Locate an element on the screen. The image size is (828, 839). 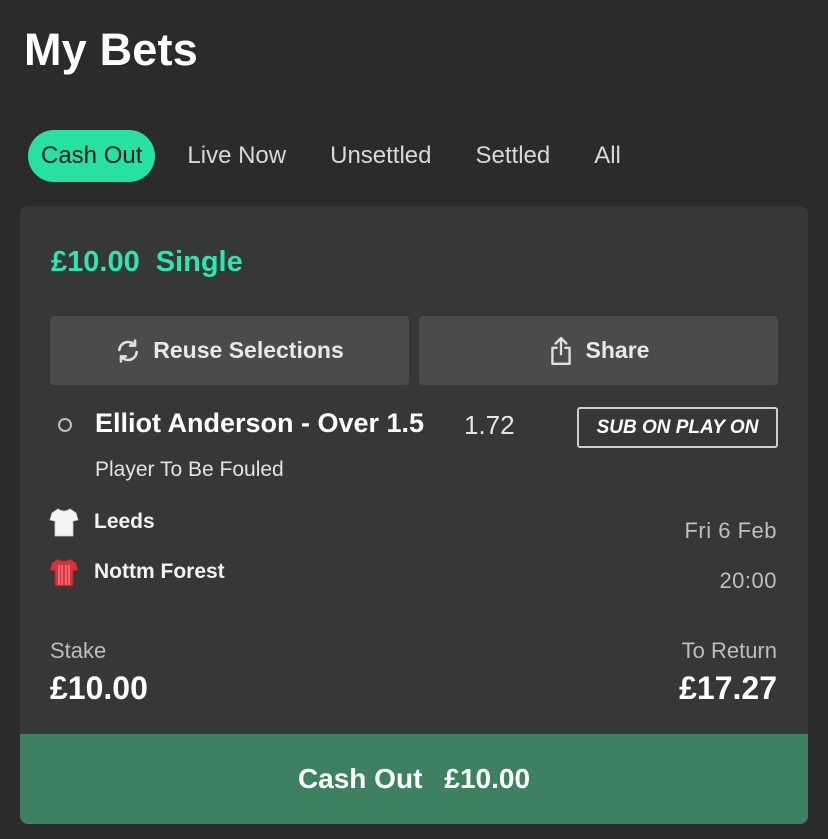
tab-cash-out: Cash Out is located at coordinates (92, 156).